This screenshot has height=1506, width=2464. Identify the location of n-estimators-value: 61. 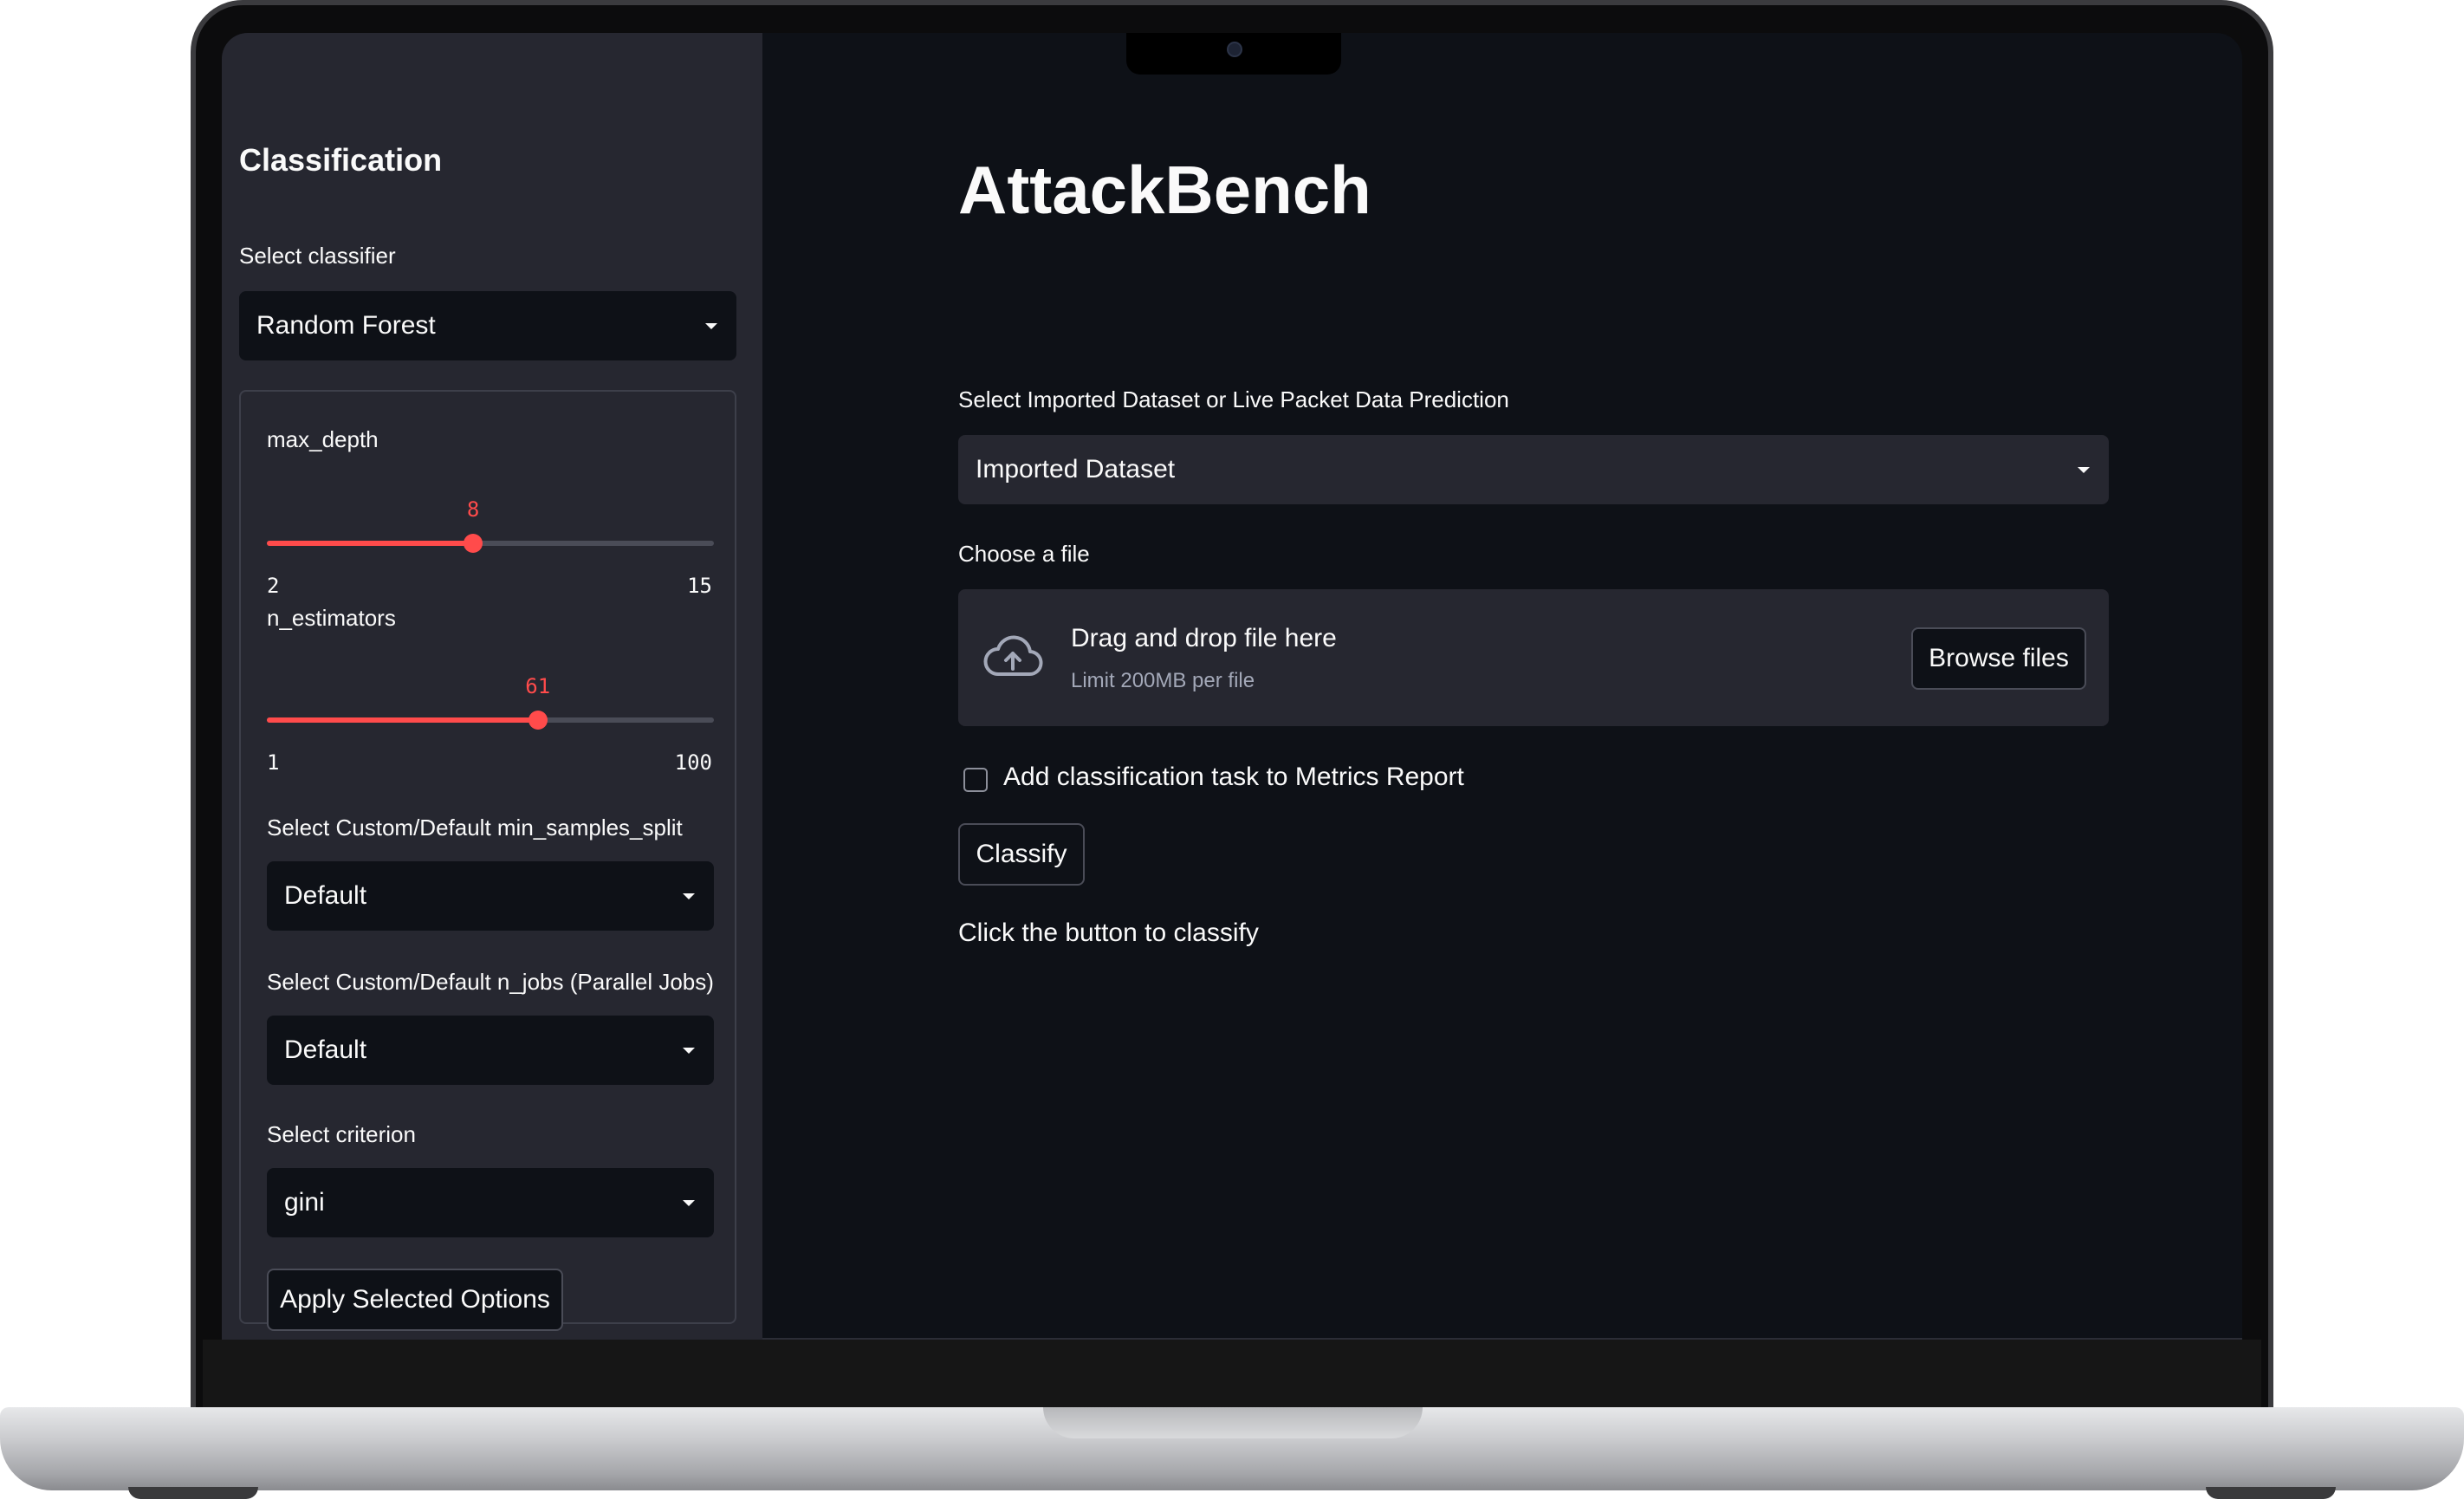
(538, 686).